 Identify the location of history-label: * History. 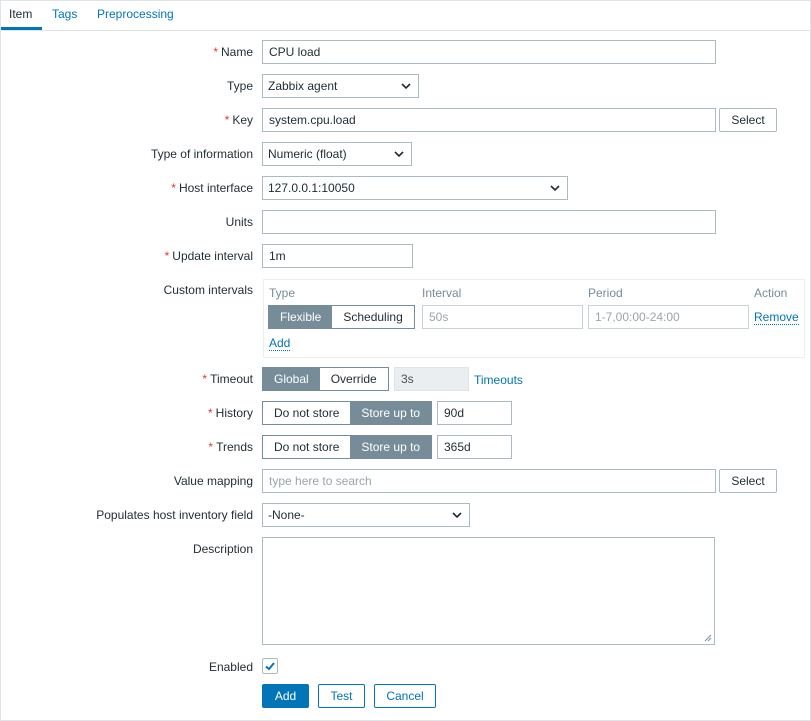
(230, 413).